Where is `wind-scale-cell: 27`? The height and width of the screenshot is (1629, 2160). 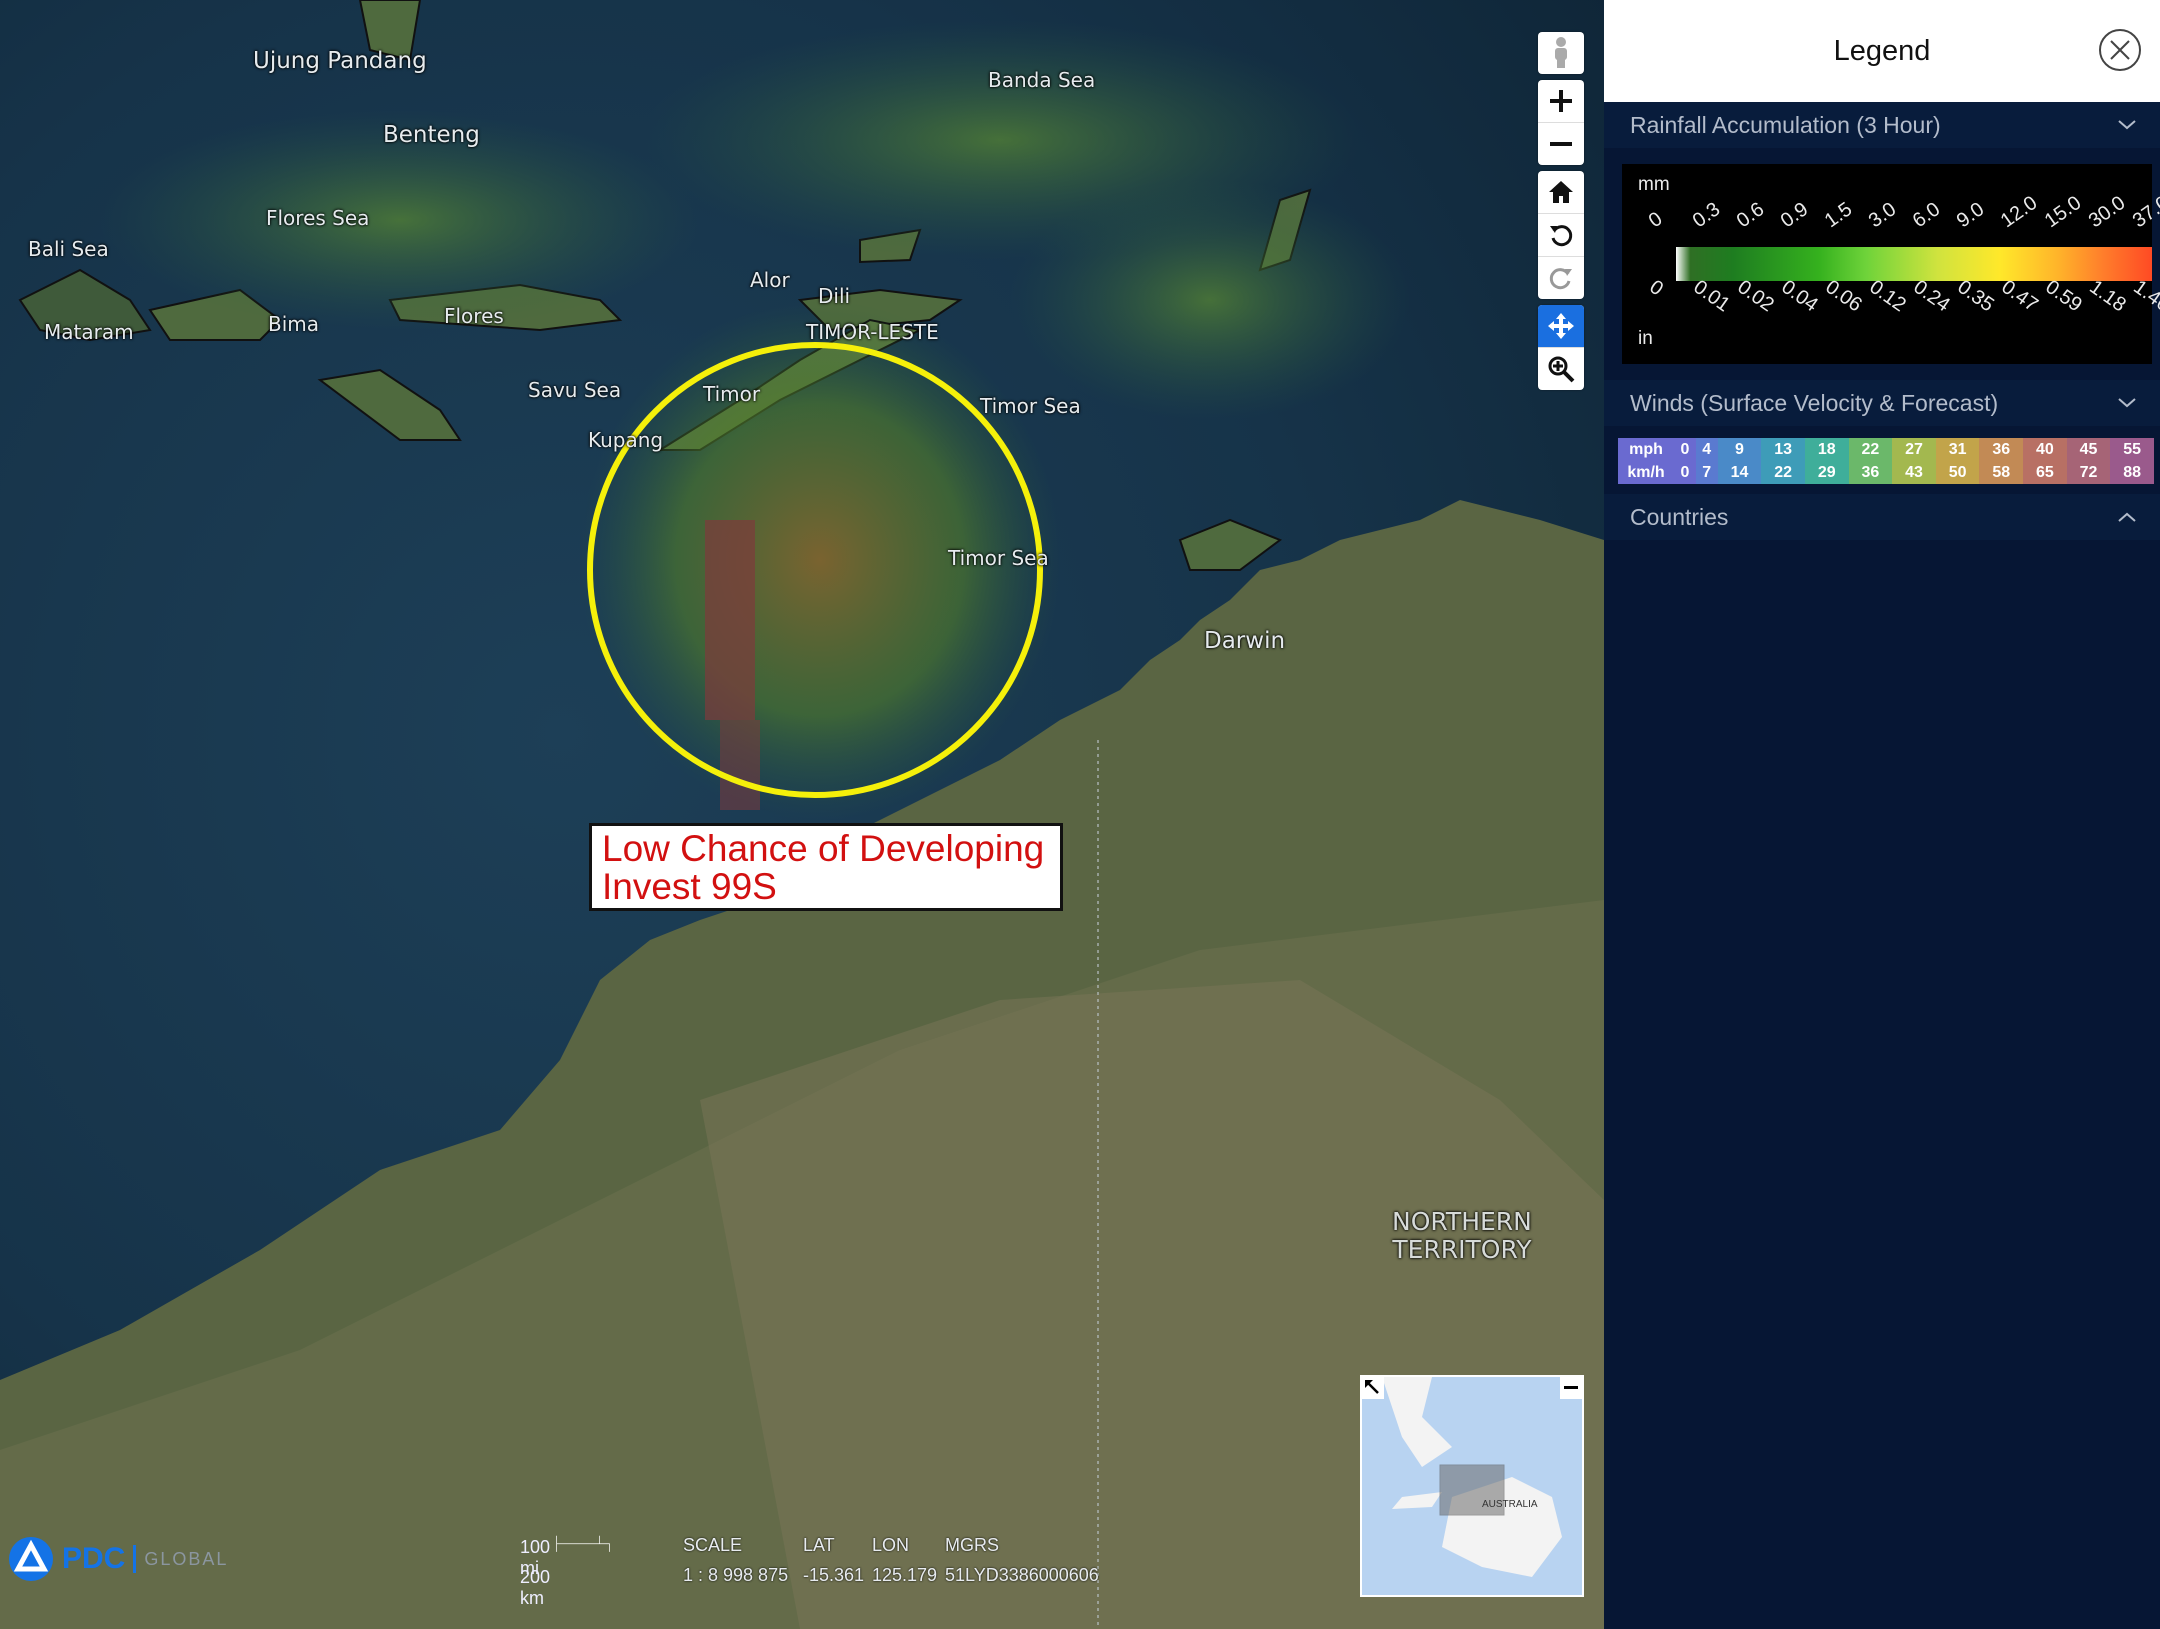 wind-scale-cell: 27 is located at coordinates (1914, 449).